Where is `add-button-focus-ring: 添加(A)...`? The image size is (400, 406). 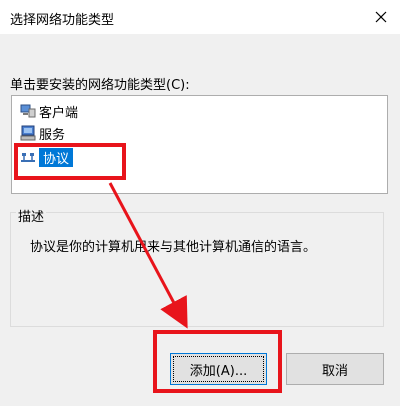
add-button-focus-ring: 添加(A)... is located at coordinates (218, 369).